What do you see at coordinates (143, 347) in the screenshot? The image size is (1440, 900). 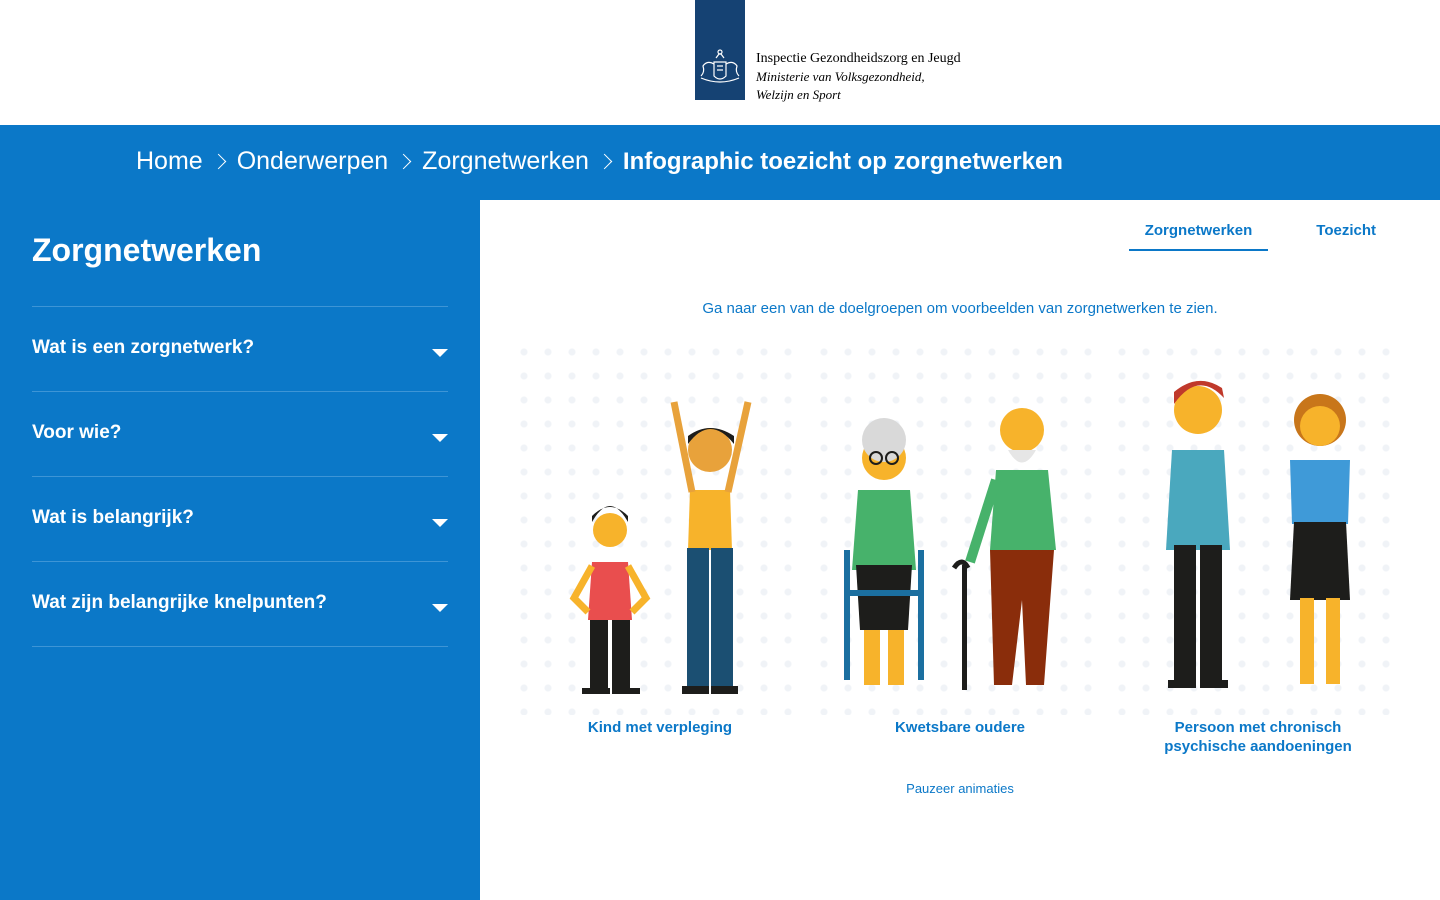 I see `accordion-label: Wat is een zorgnetwerk?` at bounding box center [143, 347].